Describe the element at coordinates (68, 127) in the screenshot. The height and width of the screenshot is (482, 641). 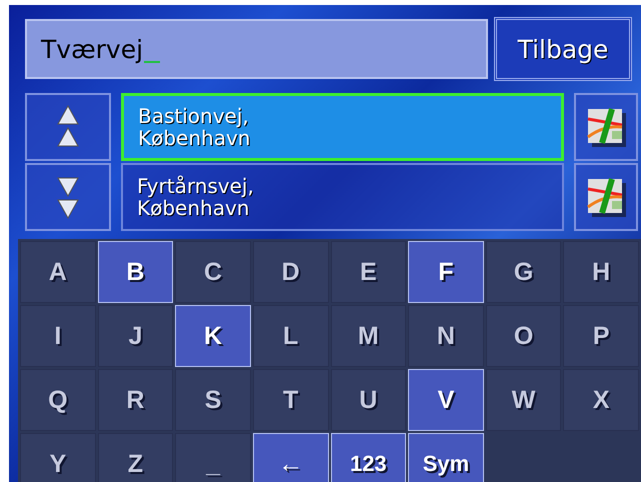
I see `scroll-up-button` at that location.